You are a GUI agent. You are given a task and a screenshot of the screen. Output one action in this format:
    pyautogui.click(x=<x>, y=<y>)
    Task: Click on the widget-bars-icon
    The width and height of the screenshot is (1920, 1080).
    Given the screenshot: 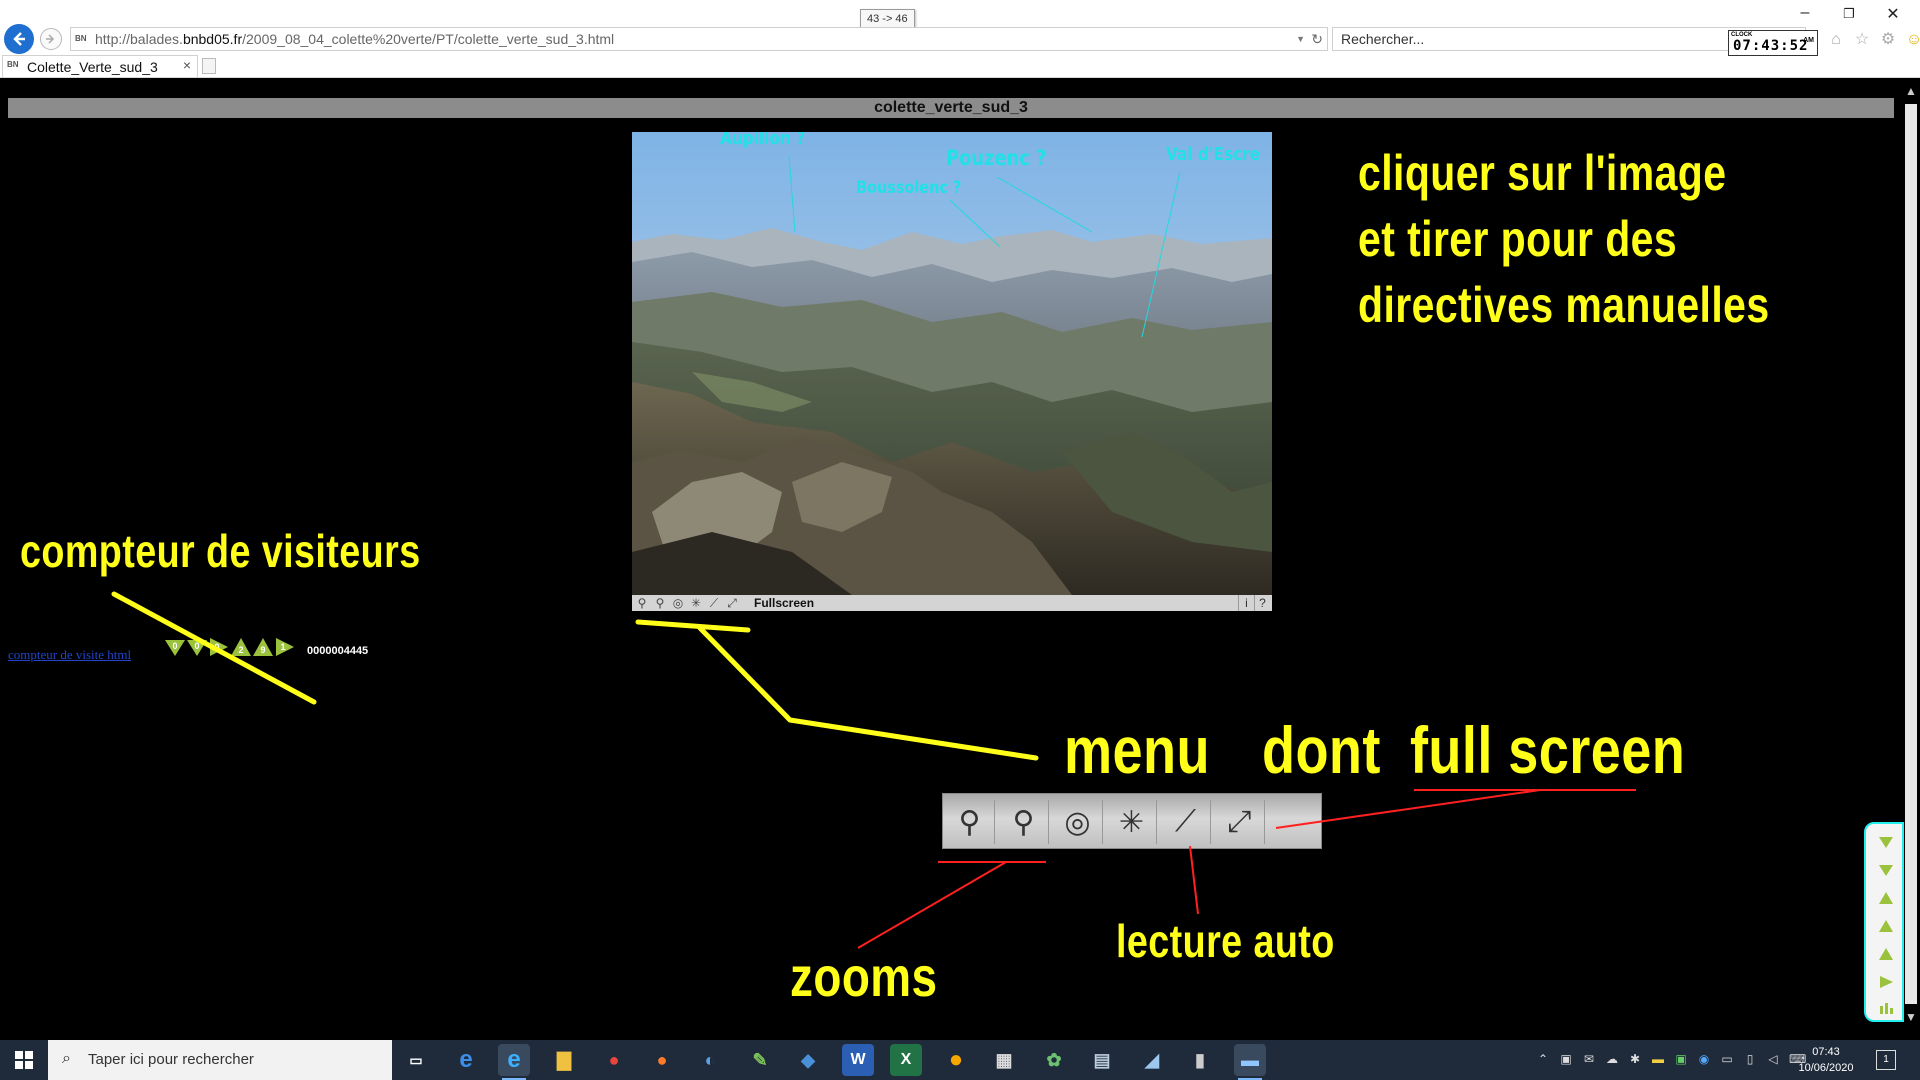 What is the action you would take?
    pyautogui.click(x=1886, y=1008)
    